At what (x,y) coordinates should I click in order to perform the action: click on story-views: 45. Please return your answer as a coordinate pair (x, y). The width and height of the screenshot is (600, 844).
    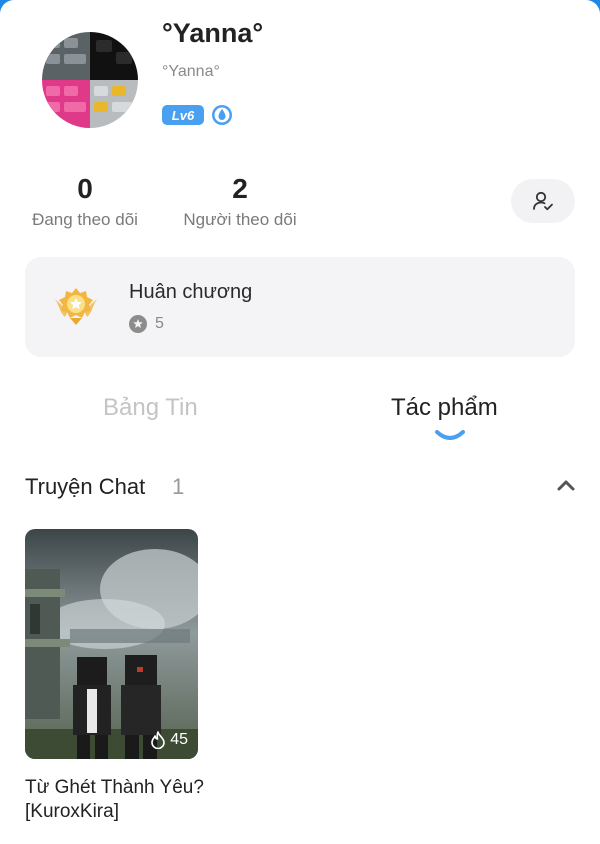
    Looking at the image, I should click on (169, 740).